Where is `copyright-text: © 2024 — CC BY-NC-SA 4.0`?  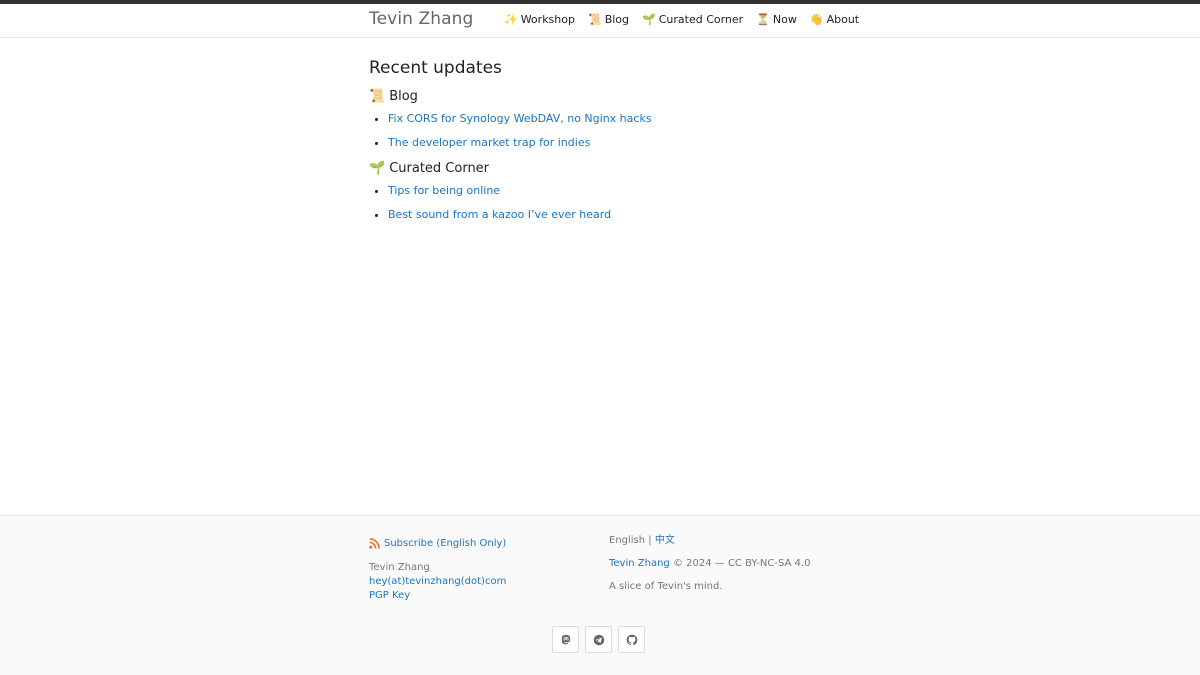 copyright-text: © 2024 — CC BY-NC-SA 4.0 is located at coordinates (740, 563).